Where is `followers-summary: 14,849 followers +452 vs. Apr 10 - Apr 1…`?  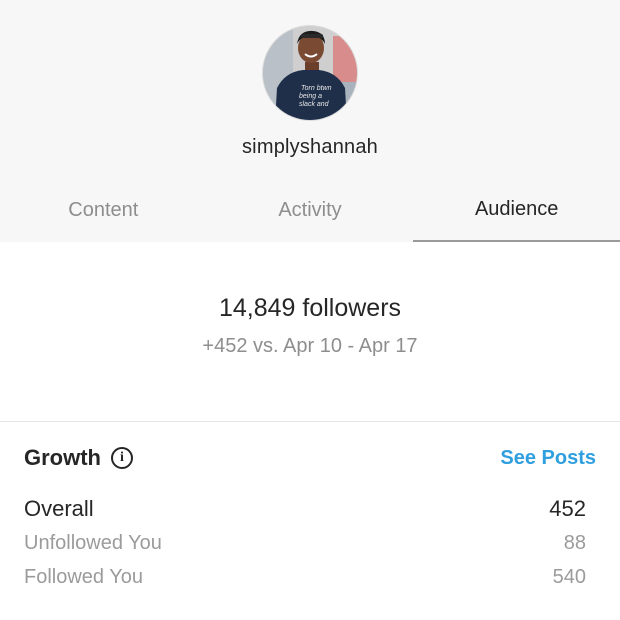 followers-summary: 14,849 followers +452 vs. Apr 10 - Apr 1… is located at coordinates (310, 325).